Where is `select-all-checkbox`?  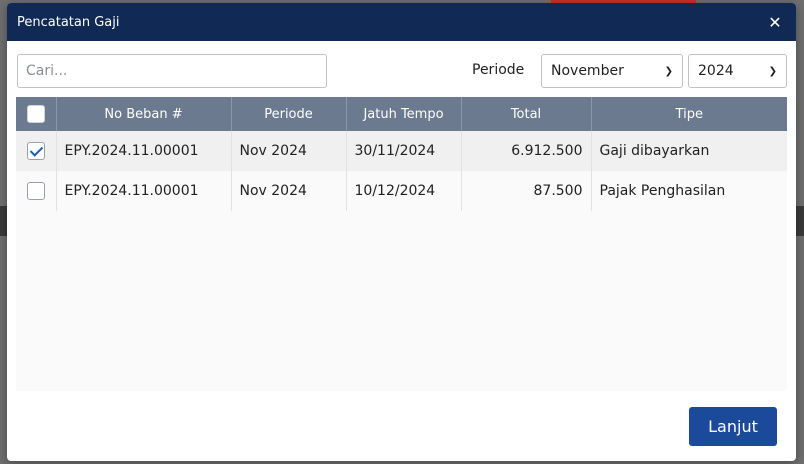
select-all-checkbox is located at coordinates (35, 114).